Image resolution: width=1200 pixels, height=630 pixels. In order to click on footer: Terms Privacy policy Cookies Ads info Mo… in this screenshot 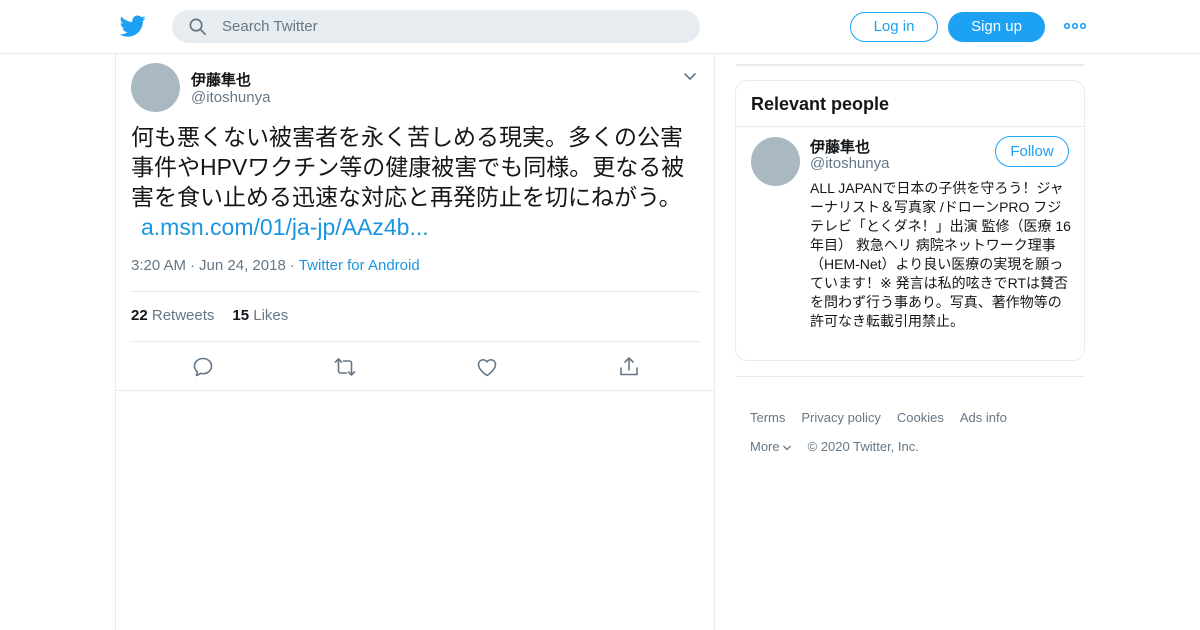, I will do `click(878, 432)`.